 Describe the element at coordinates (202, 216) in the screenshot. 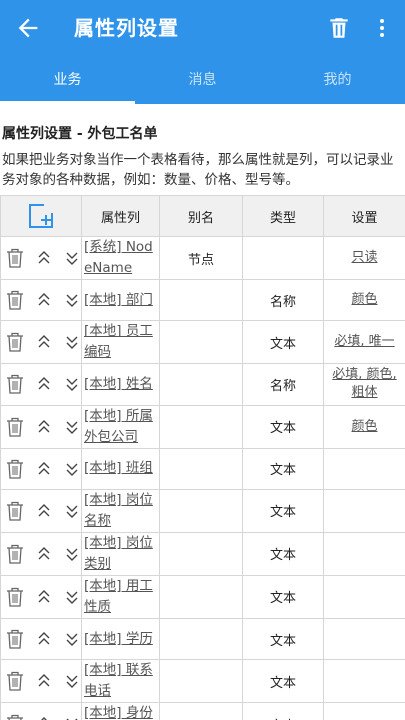

I see `table-header-row: 属性列 别名 类型 设置` at that location.